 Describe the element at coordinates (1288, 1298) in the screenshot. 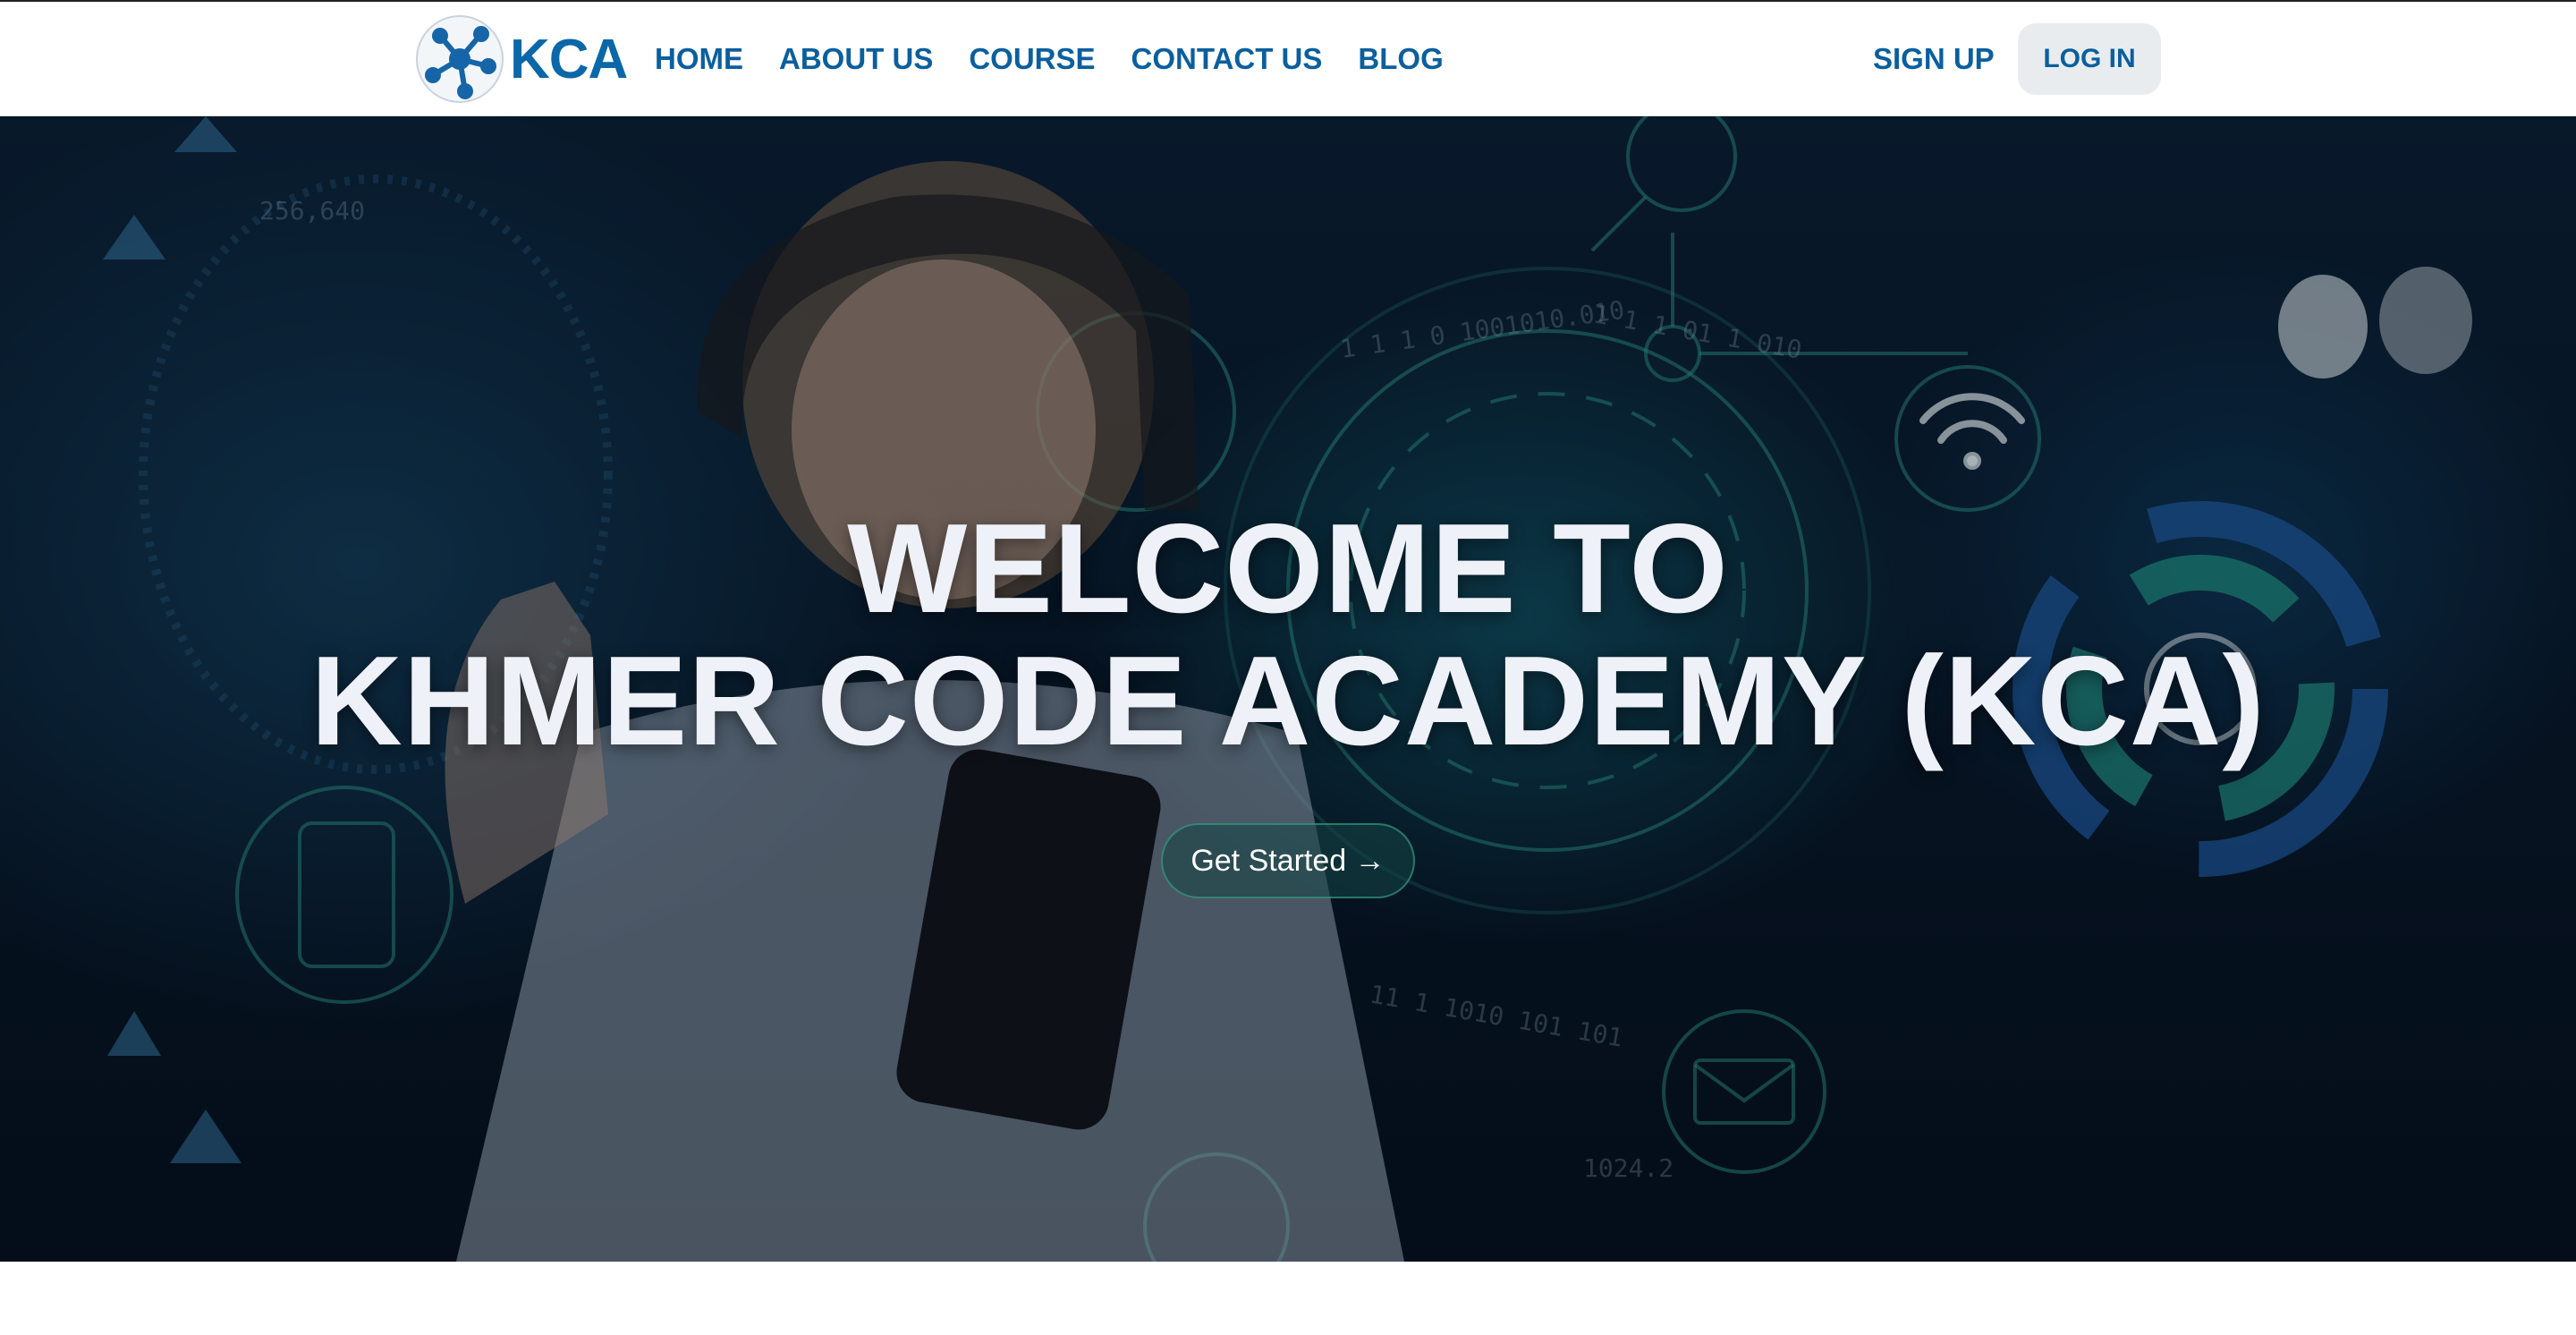

I see `below-hero-blank-area` at that location.